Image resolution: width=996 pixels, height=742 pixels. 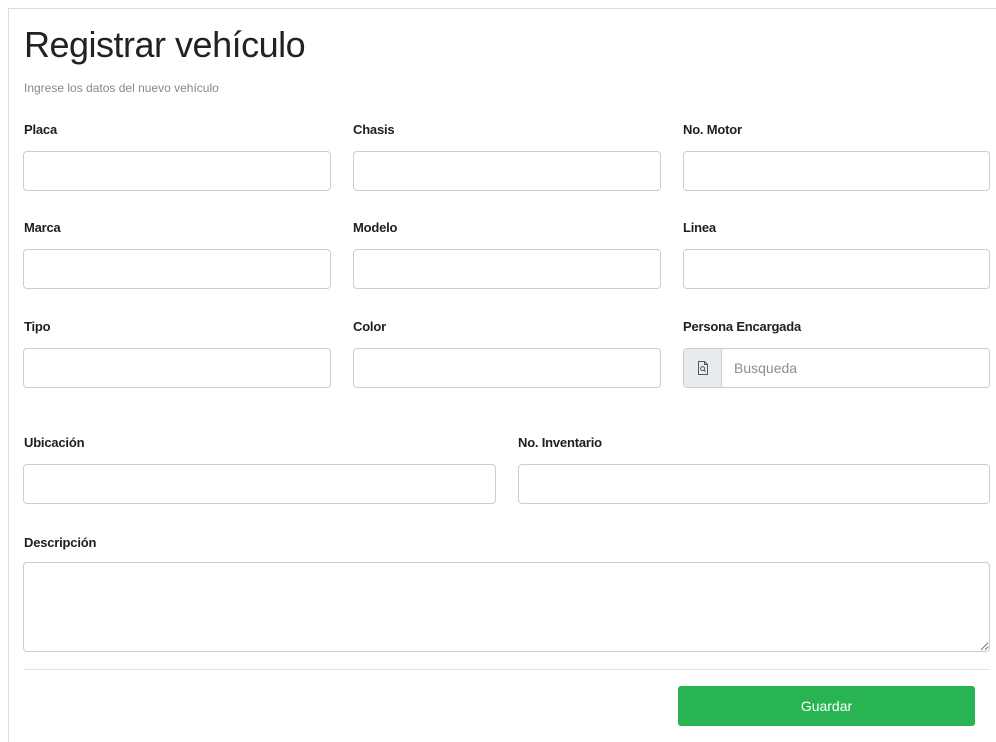 What do you see at coordinates (836, 171) in the screenshot?
I see `motor-input` at bounding box center [836, 171].